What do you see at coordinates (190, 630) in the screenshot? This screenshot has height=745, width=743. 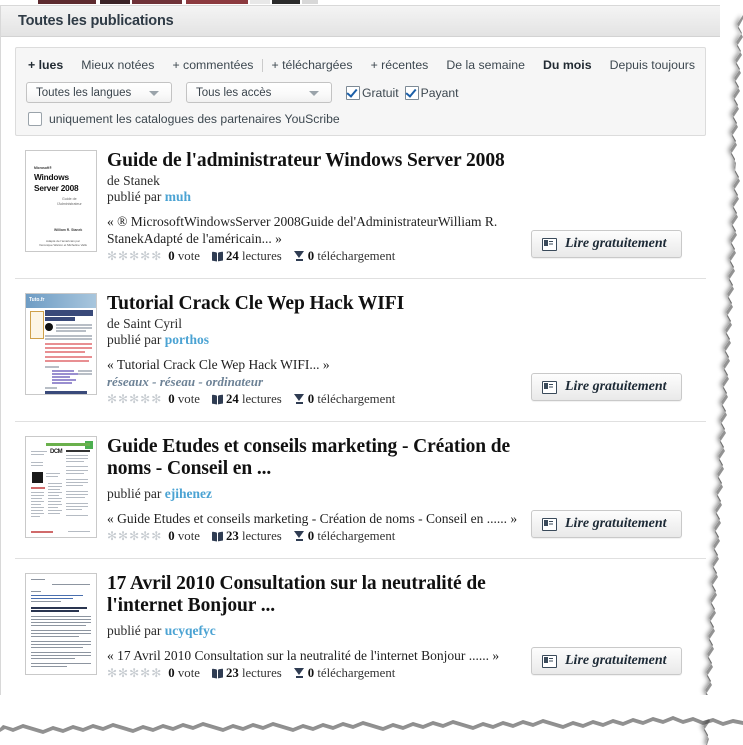 I see `result-publisher-link: ucyqefyc` at bounding box center [190, 630].